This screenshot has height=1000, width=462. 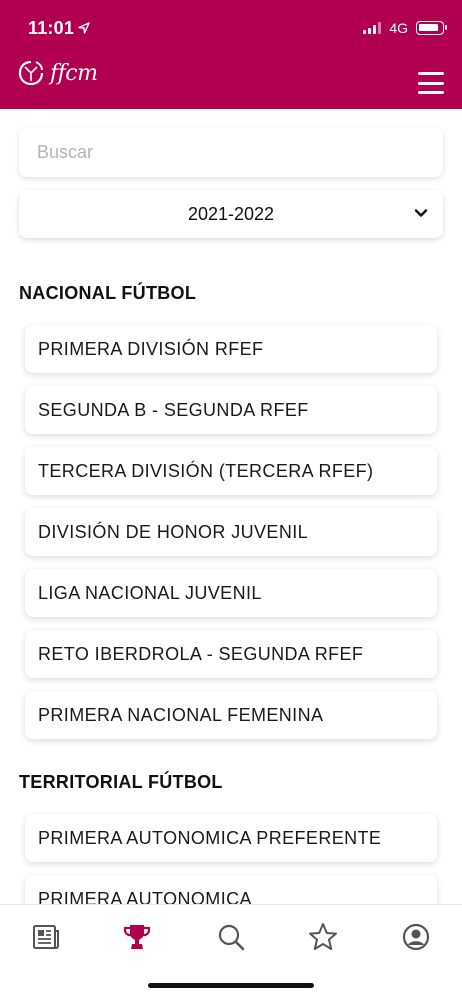 I want to click on battery-icon, so click(x=431, y=28).